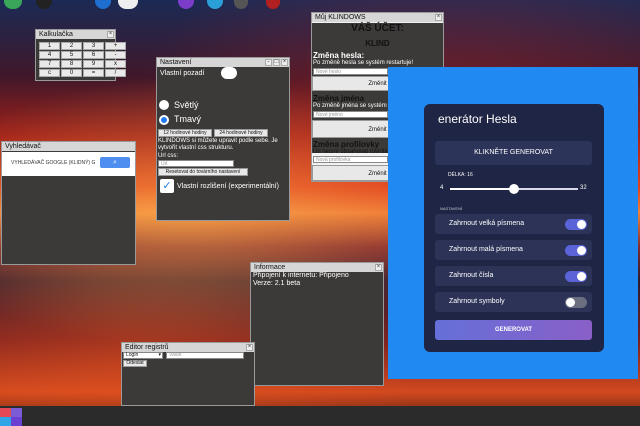 This screenshot has height=426, width=640. Describe the element at coordinates (164, 105) in the screenshot. I see `theme-light-radio` at that location.